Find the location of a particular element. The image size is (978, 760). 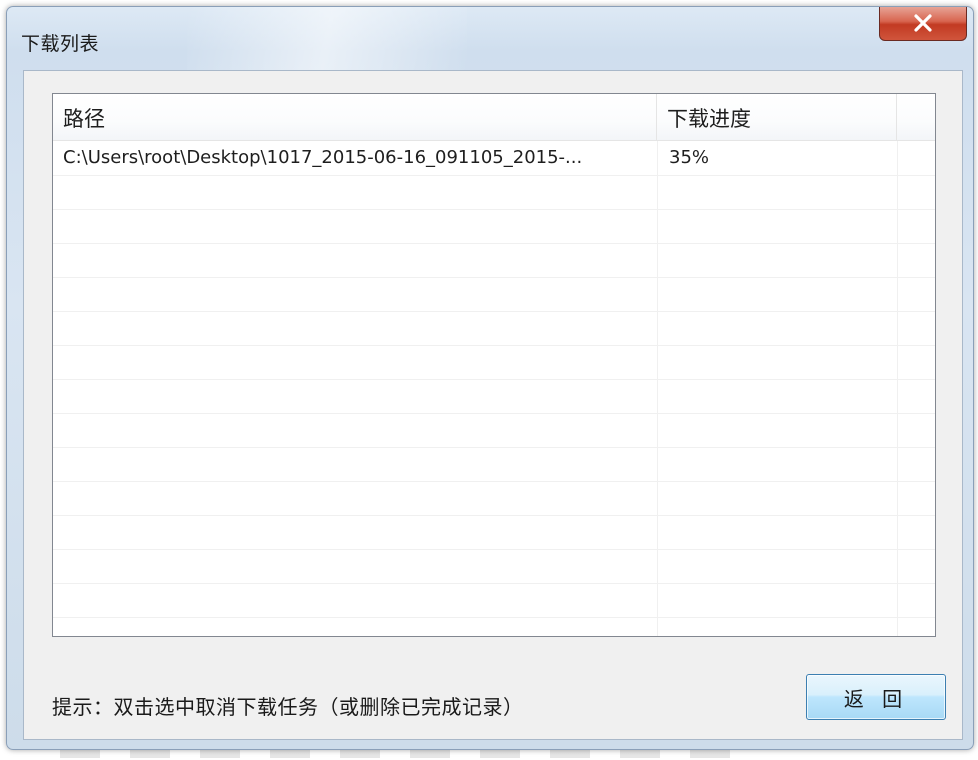

close-button is located at coordinates (923, 24).